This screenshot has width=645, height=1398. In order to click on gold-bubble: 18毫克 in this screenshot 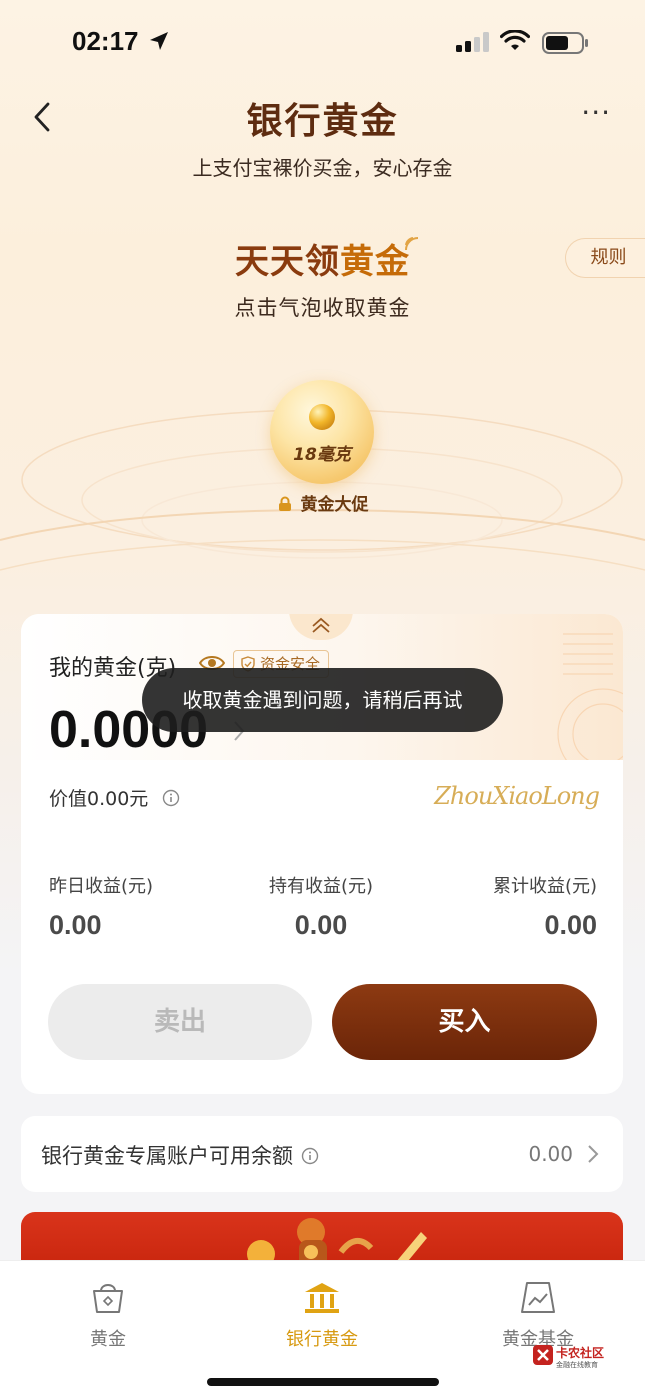, I will do `click(322, 432)`.